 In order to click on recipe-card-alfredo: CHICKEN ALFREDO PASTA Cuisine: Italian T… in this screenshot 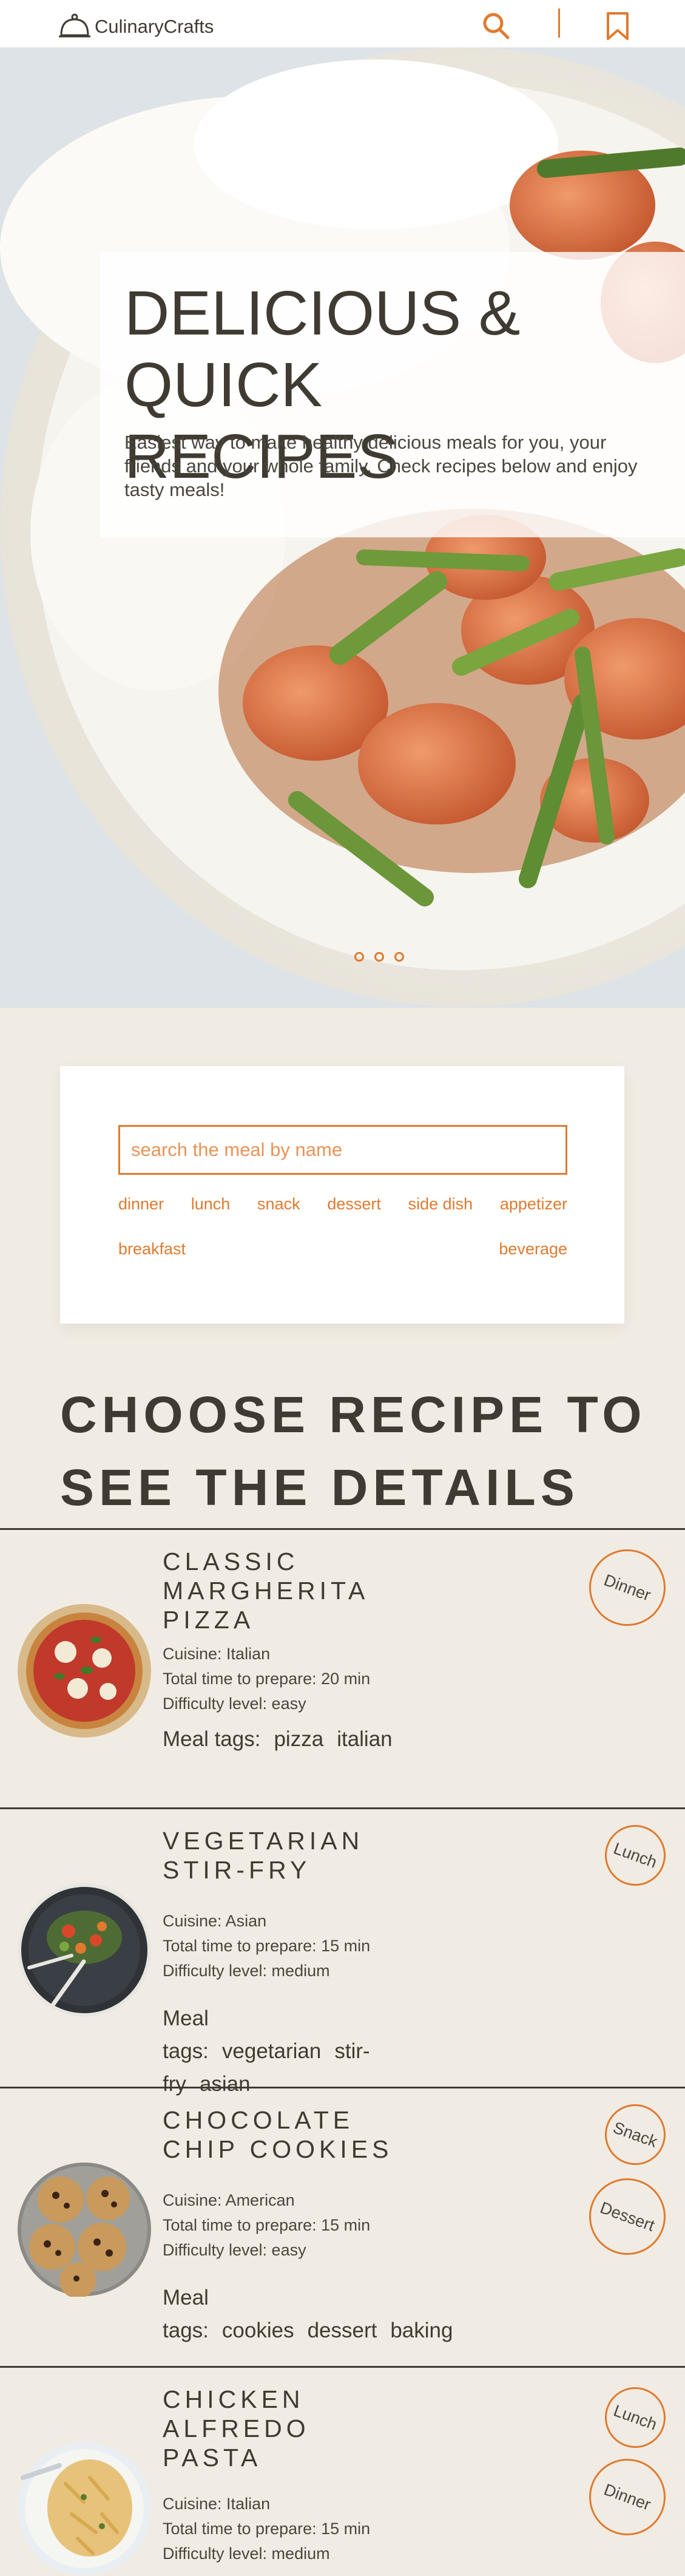, I will do `click(342, 2470)`.